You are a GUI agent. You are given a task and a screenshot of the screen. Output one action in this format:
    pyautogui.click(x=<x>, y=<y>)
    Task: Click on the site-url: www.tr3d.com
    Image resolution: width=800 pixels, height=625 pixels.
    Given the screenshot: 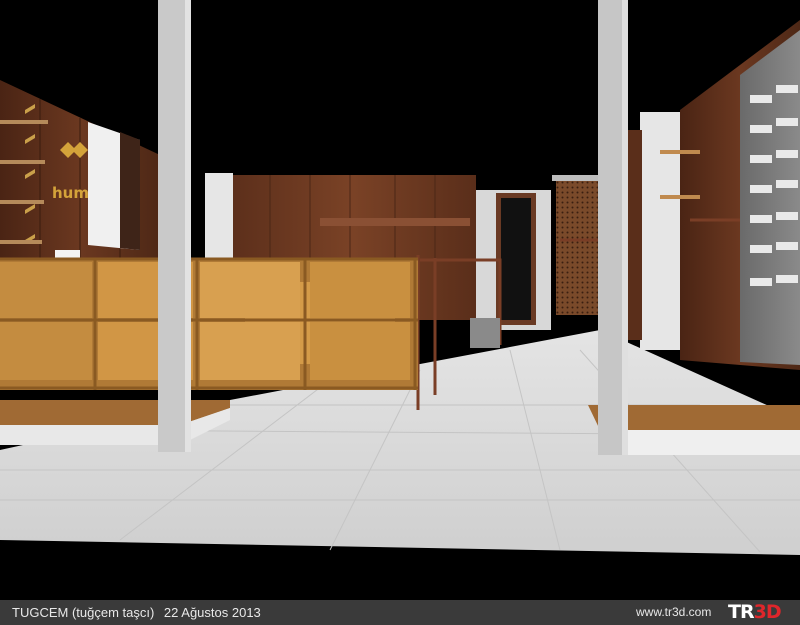 What is the action you would take?
    pyautogui.click(x=673, y=612)
    